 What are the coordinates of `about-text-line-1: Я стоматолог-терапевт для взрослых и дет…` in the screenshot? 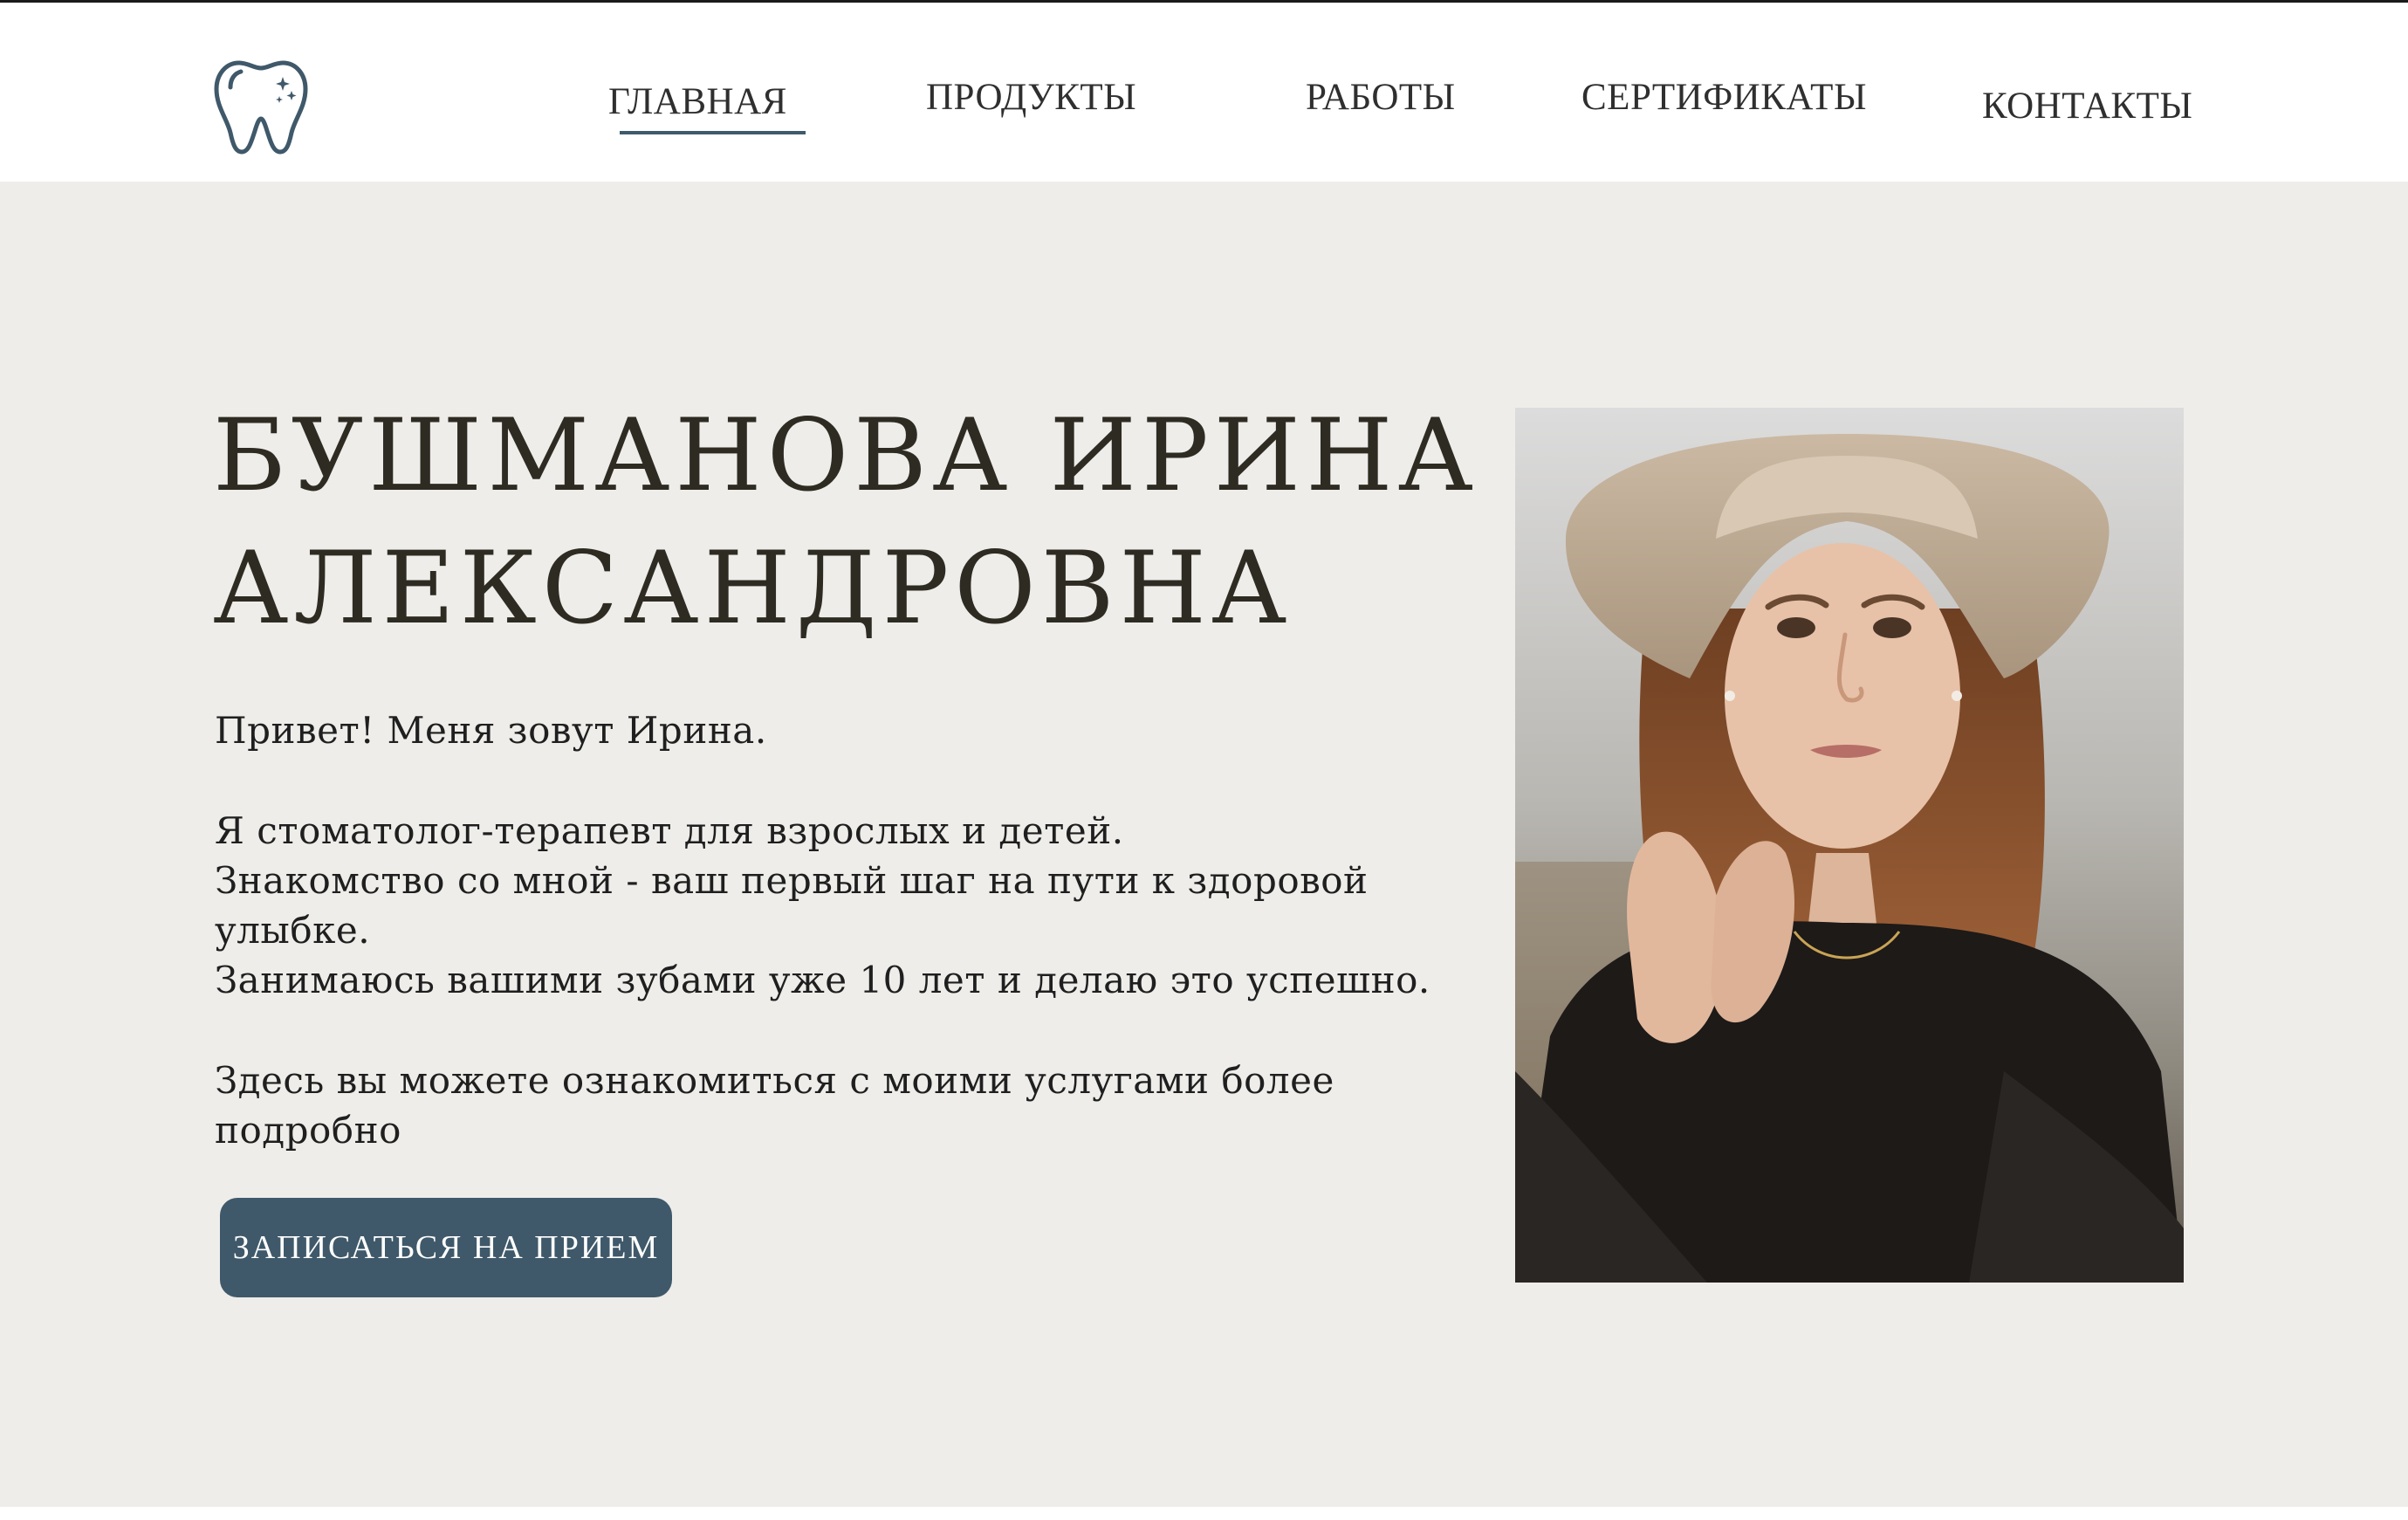 It's located at (669, 830).